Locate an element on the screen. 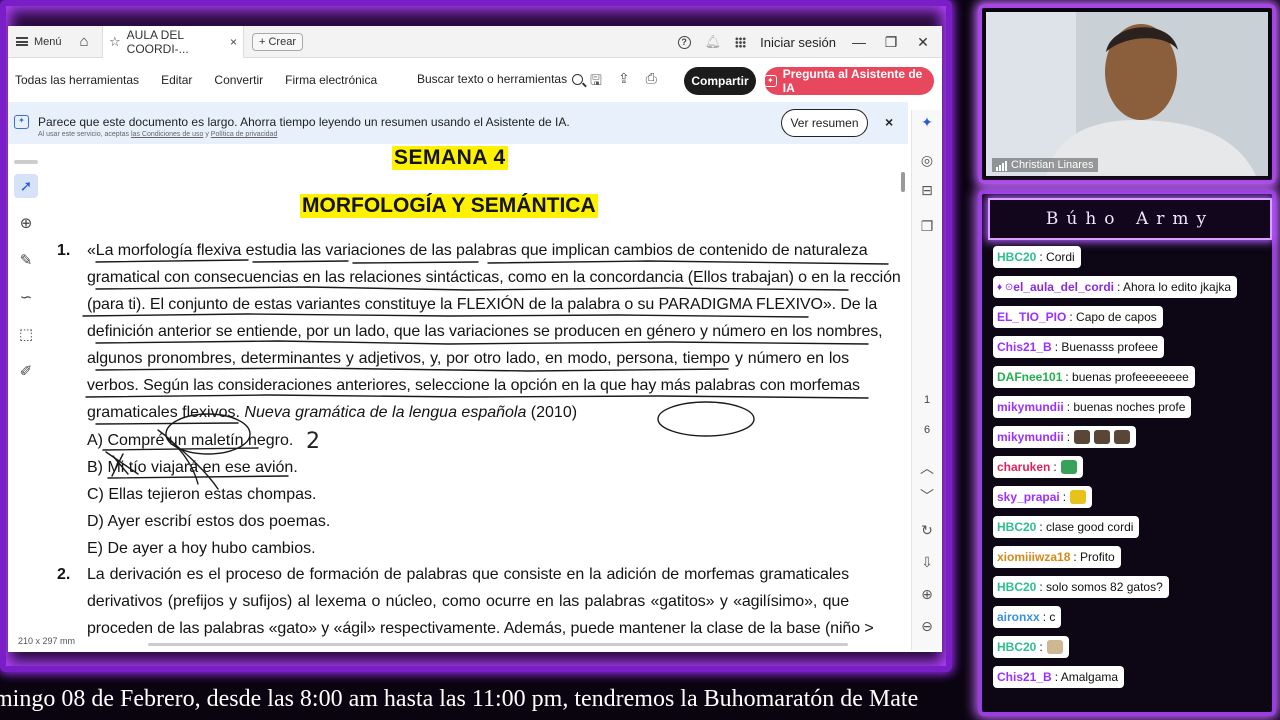 The width and height of the screenshot is (1280, 720). terms-and: y is located at coordinates (207, 134).